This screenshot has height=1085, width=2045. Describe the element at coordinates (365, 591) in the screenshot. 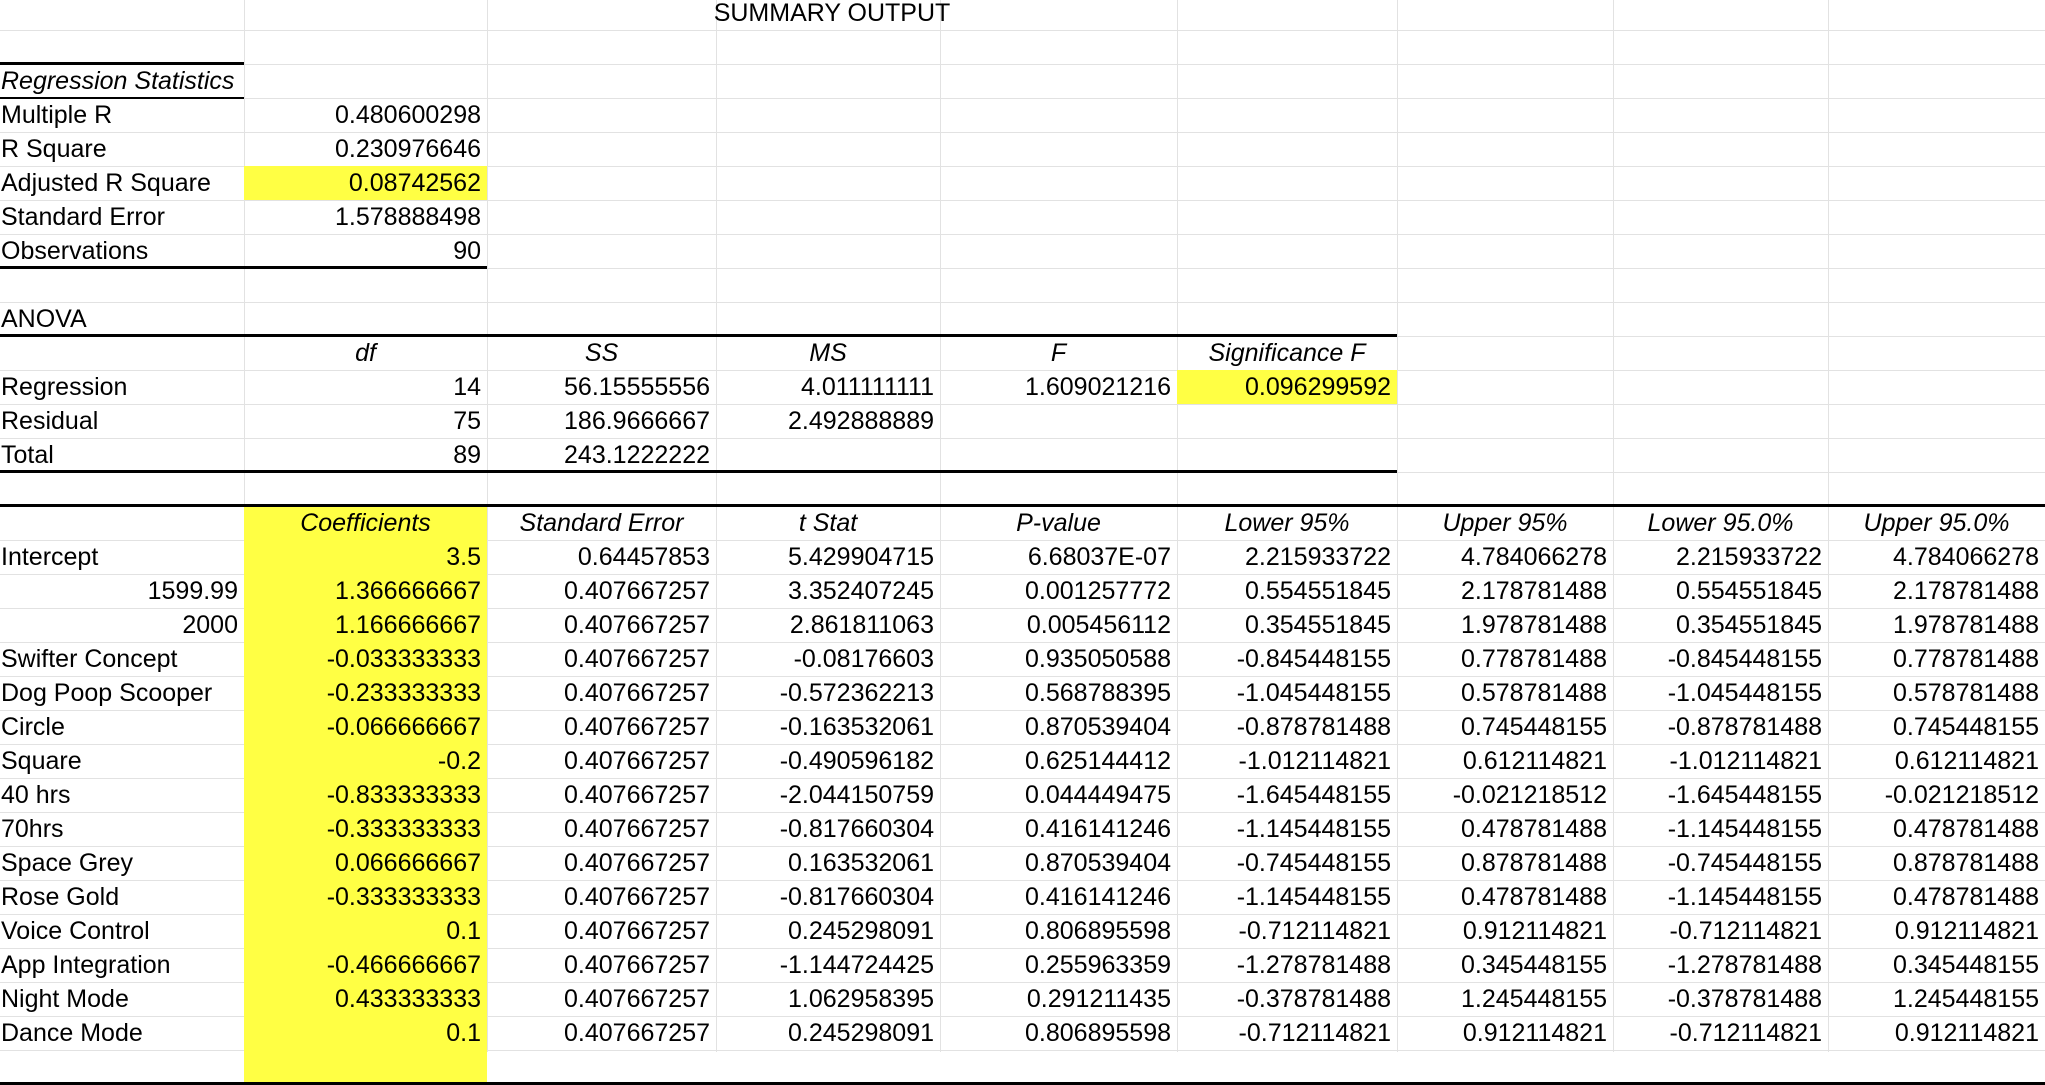

I see `coefficient-cell: 1.366666667` at that location.